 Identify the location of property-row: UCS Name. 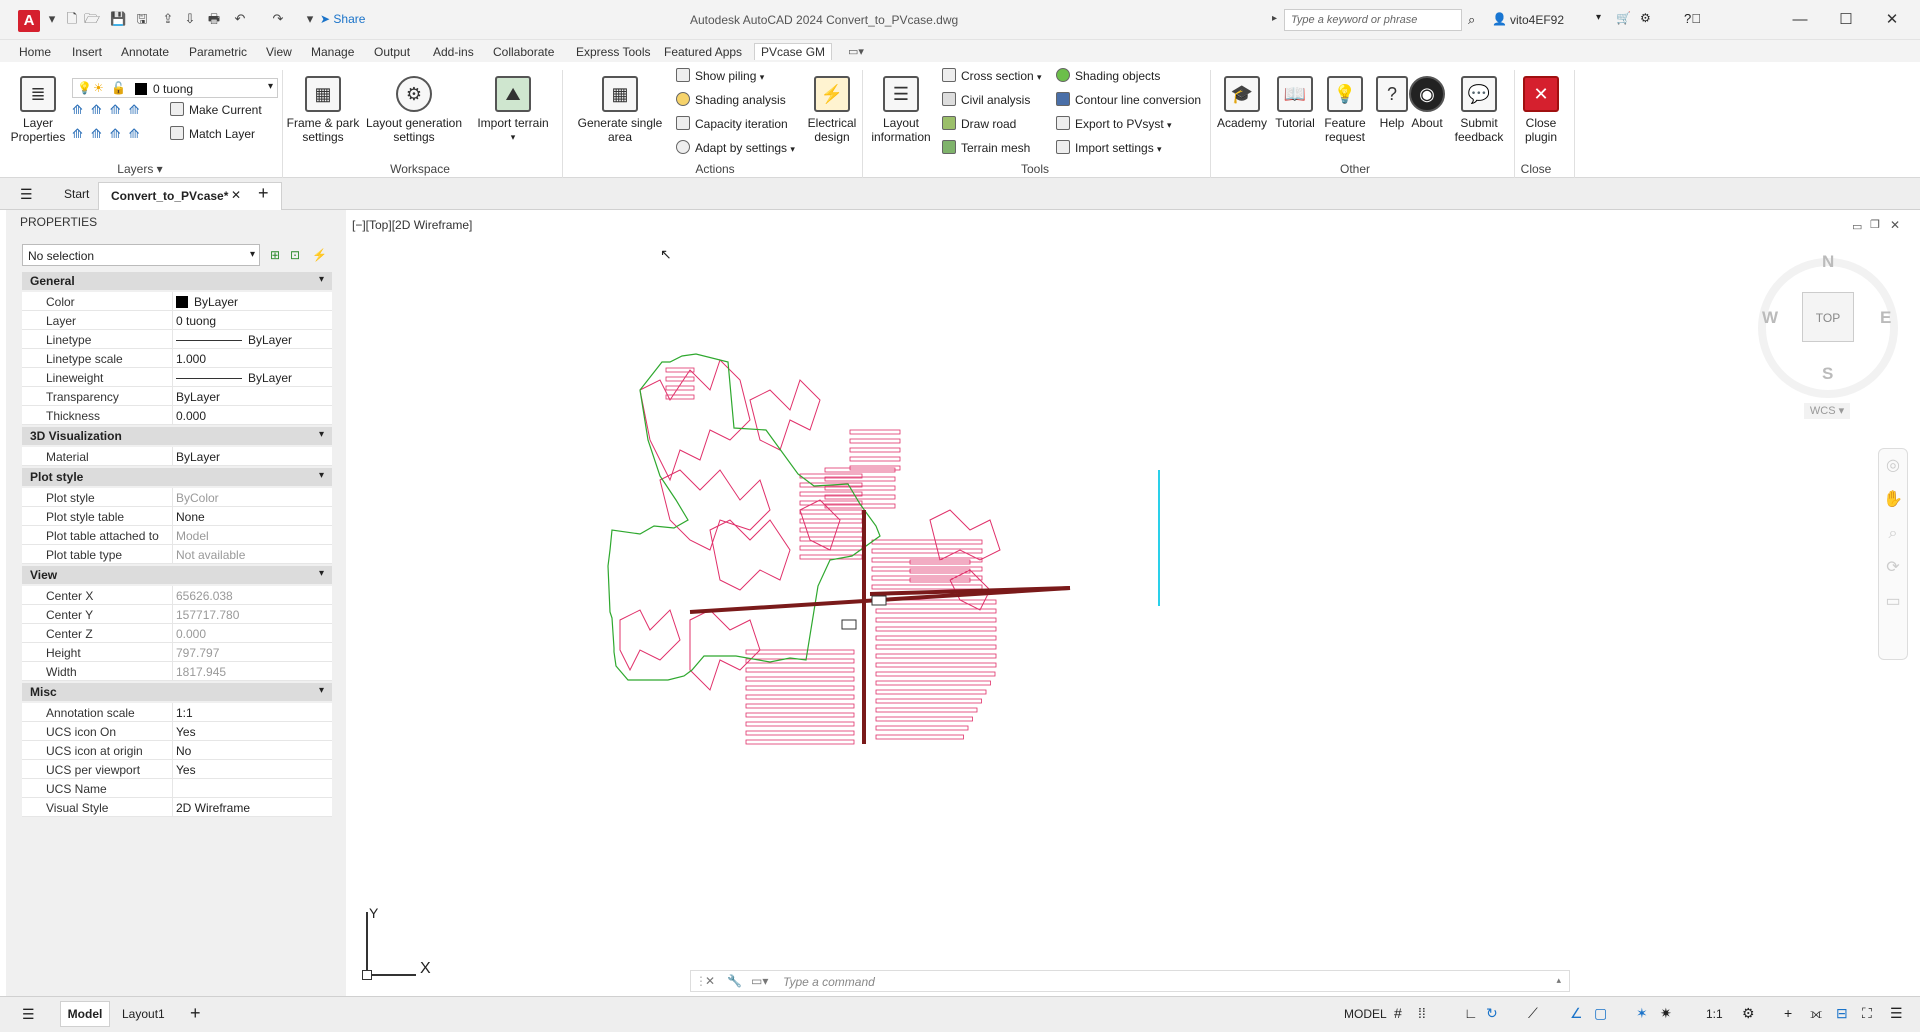
(177, 788).